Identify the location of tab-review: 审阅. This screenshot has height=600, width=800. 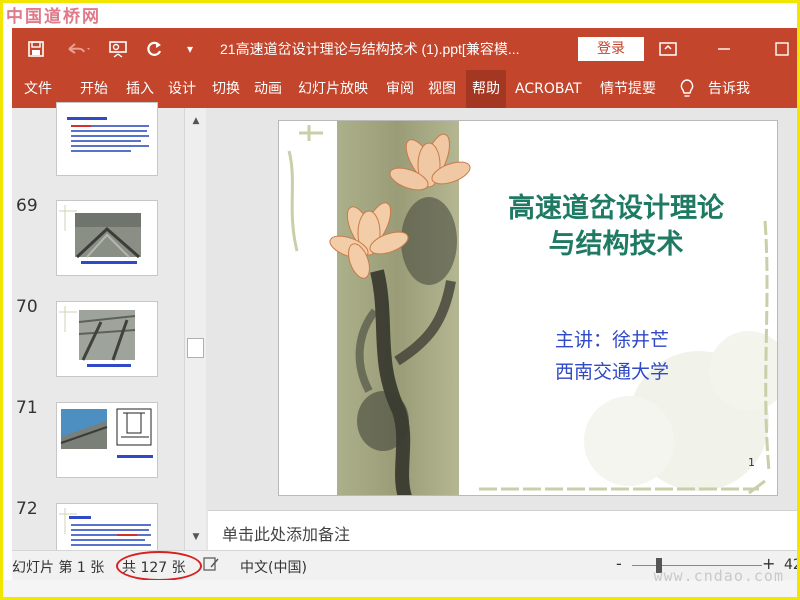
(400, 89).